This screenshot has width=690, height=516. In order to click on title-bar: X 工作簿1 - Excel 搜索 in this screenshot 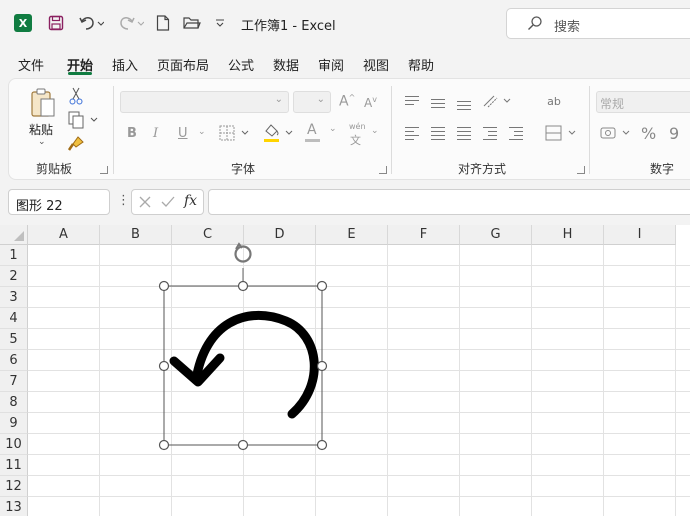, I will do `click(345, 23)`.